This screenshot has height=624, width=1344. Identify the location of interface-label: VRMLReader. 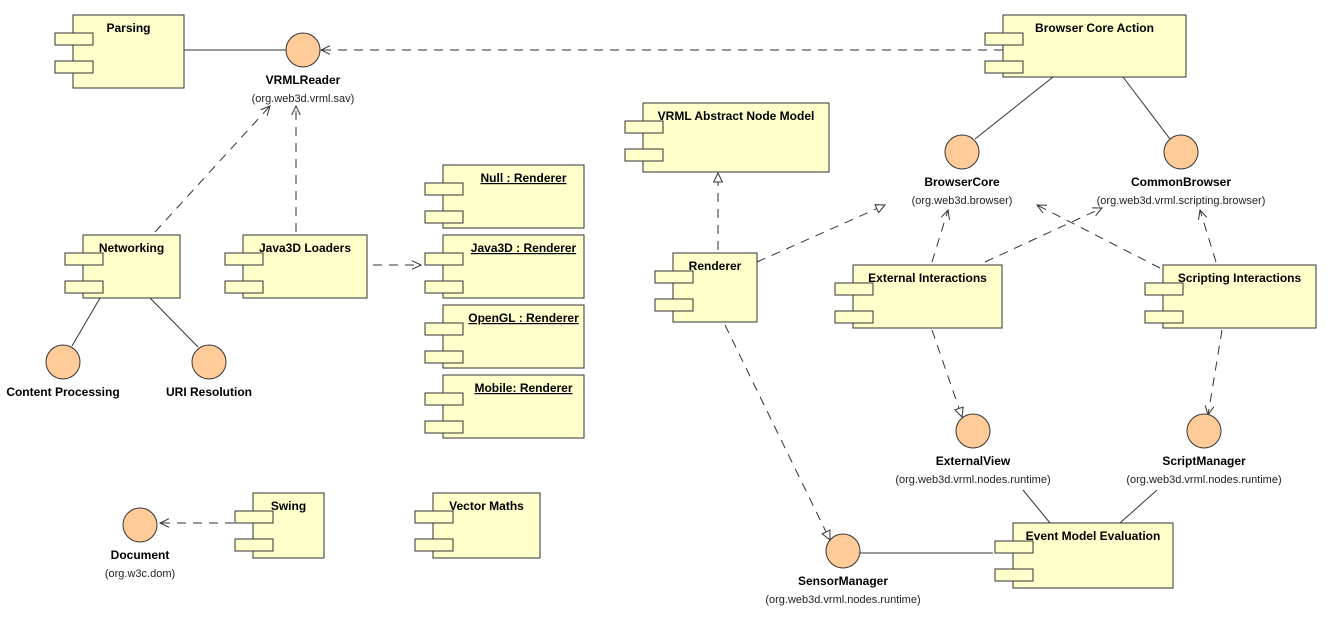
(303, 80).